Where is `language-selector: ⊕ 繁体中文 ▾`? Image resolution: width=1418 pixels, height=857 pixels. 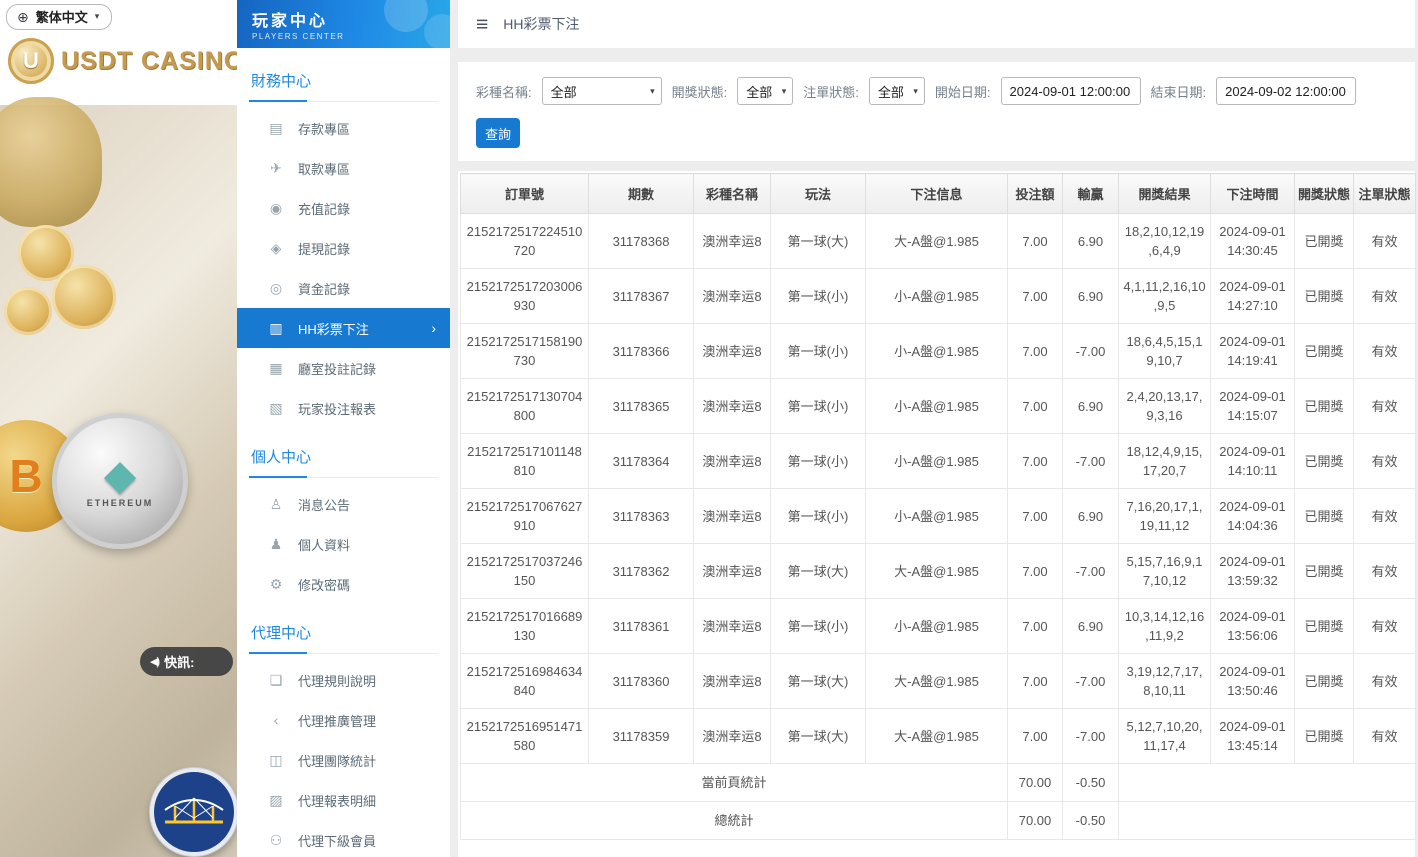 language-selector: ⊕ 繁体中文 ▾ is located at coordinates (59, 17).